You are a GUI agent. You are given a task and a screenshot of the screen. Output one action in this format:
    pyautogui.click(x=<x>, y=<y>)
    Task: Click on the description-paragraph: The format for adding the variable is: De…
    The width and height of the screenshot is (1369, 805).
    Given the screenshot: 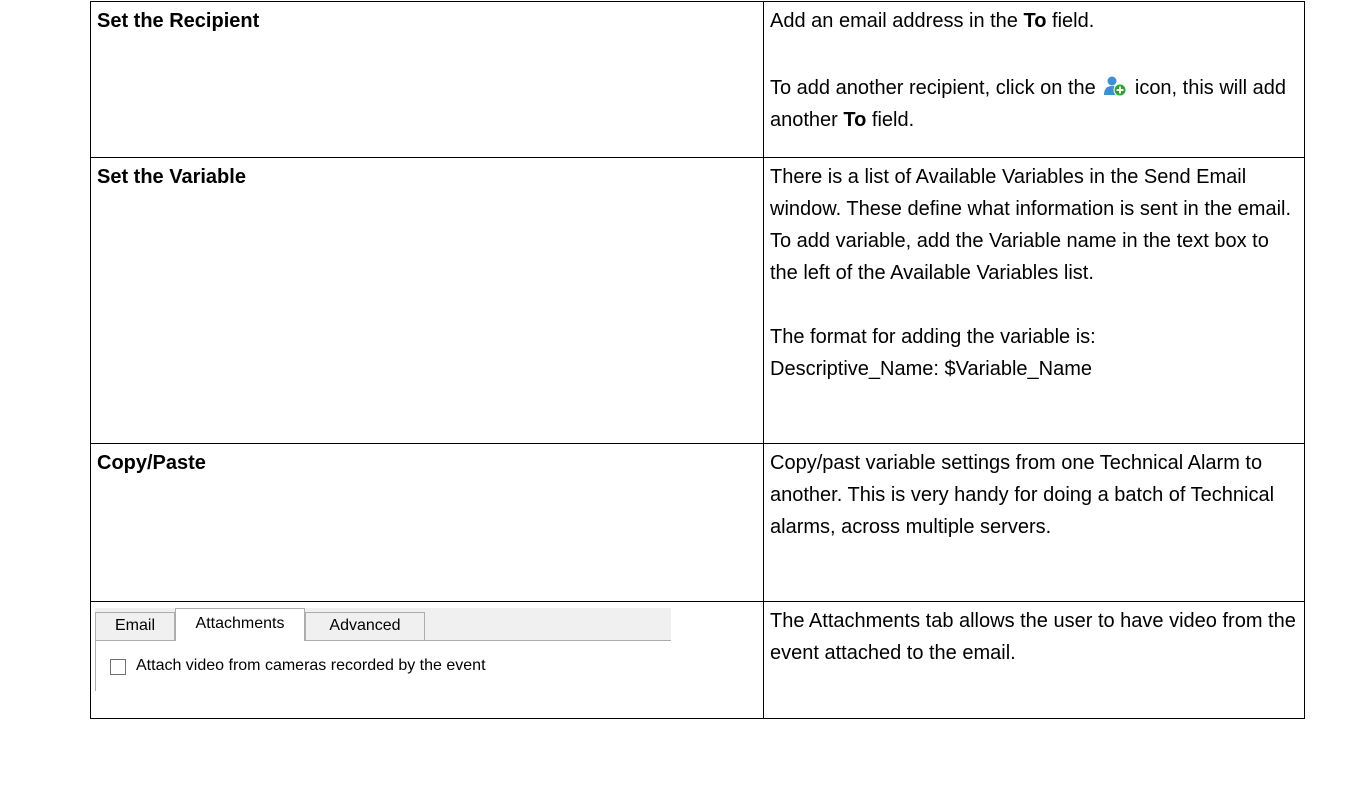 What is the action you would take?
    pyautogui.click(x=933, y=353)
    